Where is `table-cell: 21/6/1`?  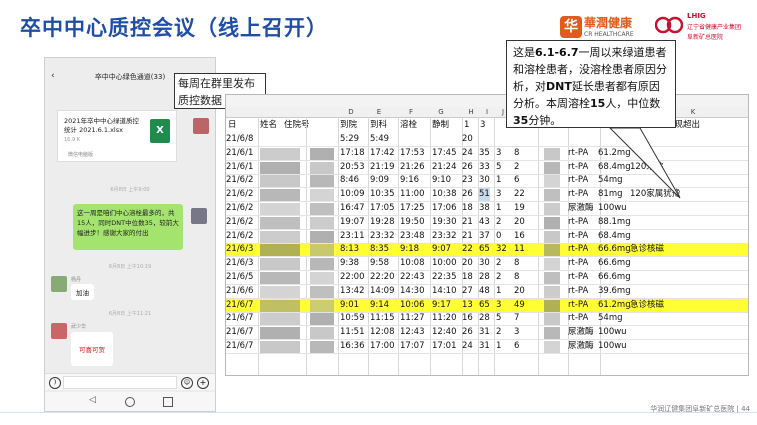
table-cell: 21/6/1 is located at coordinates (239, 167).